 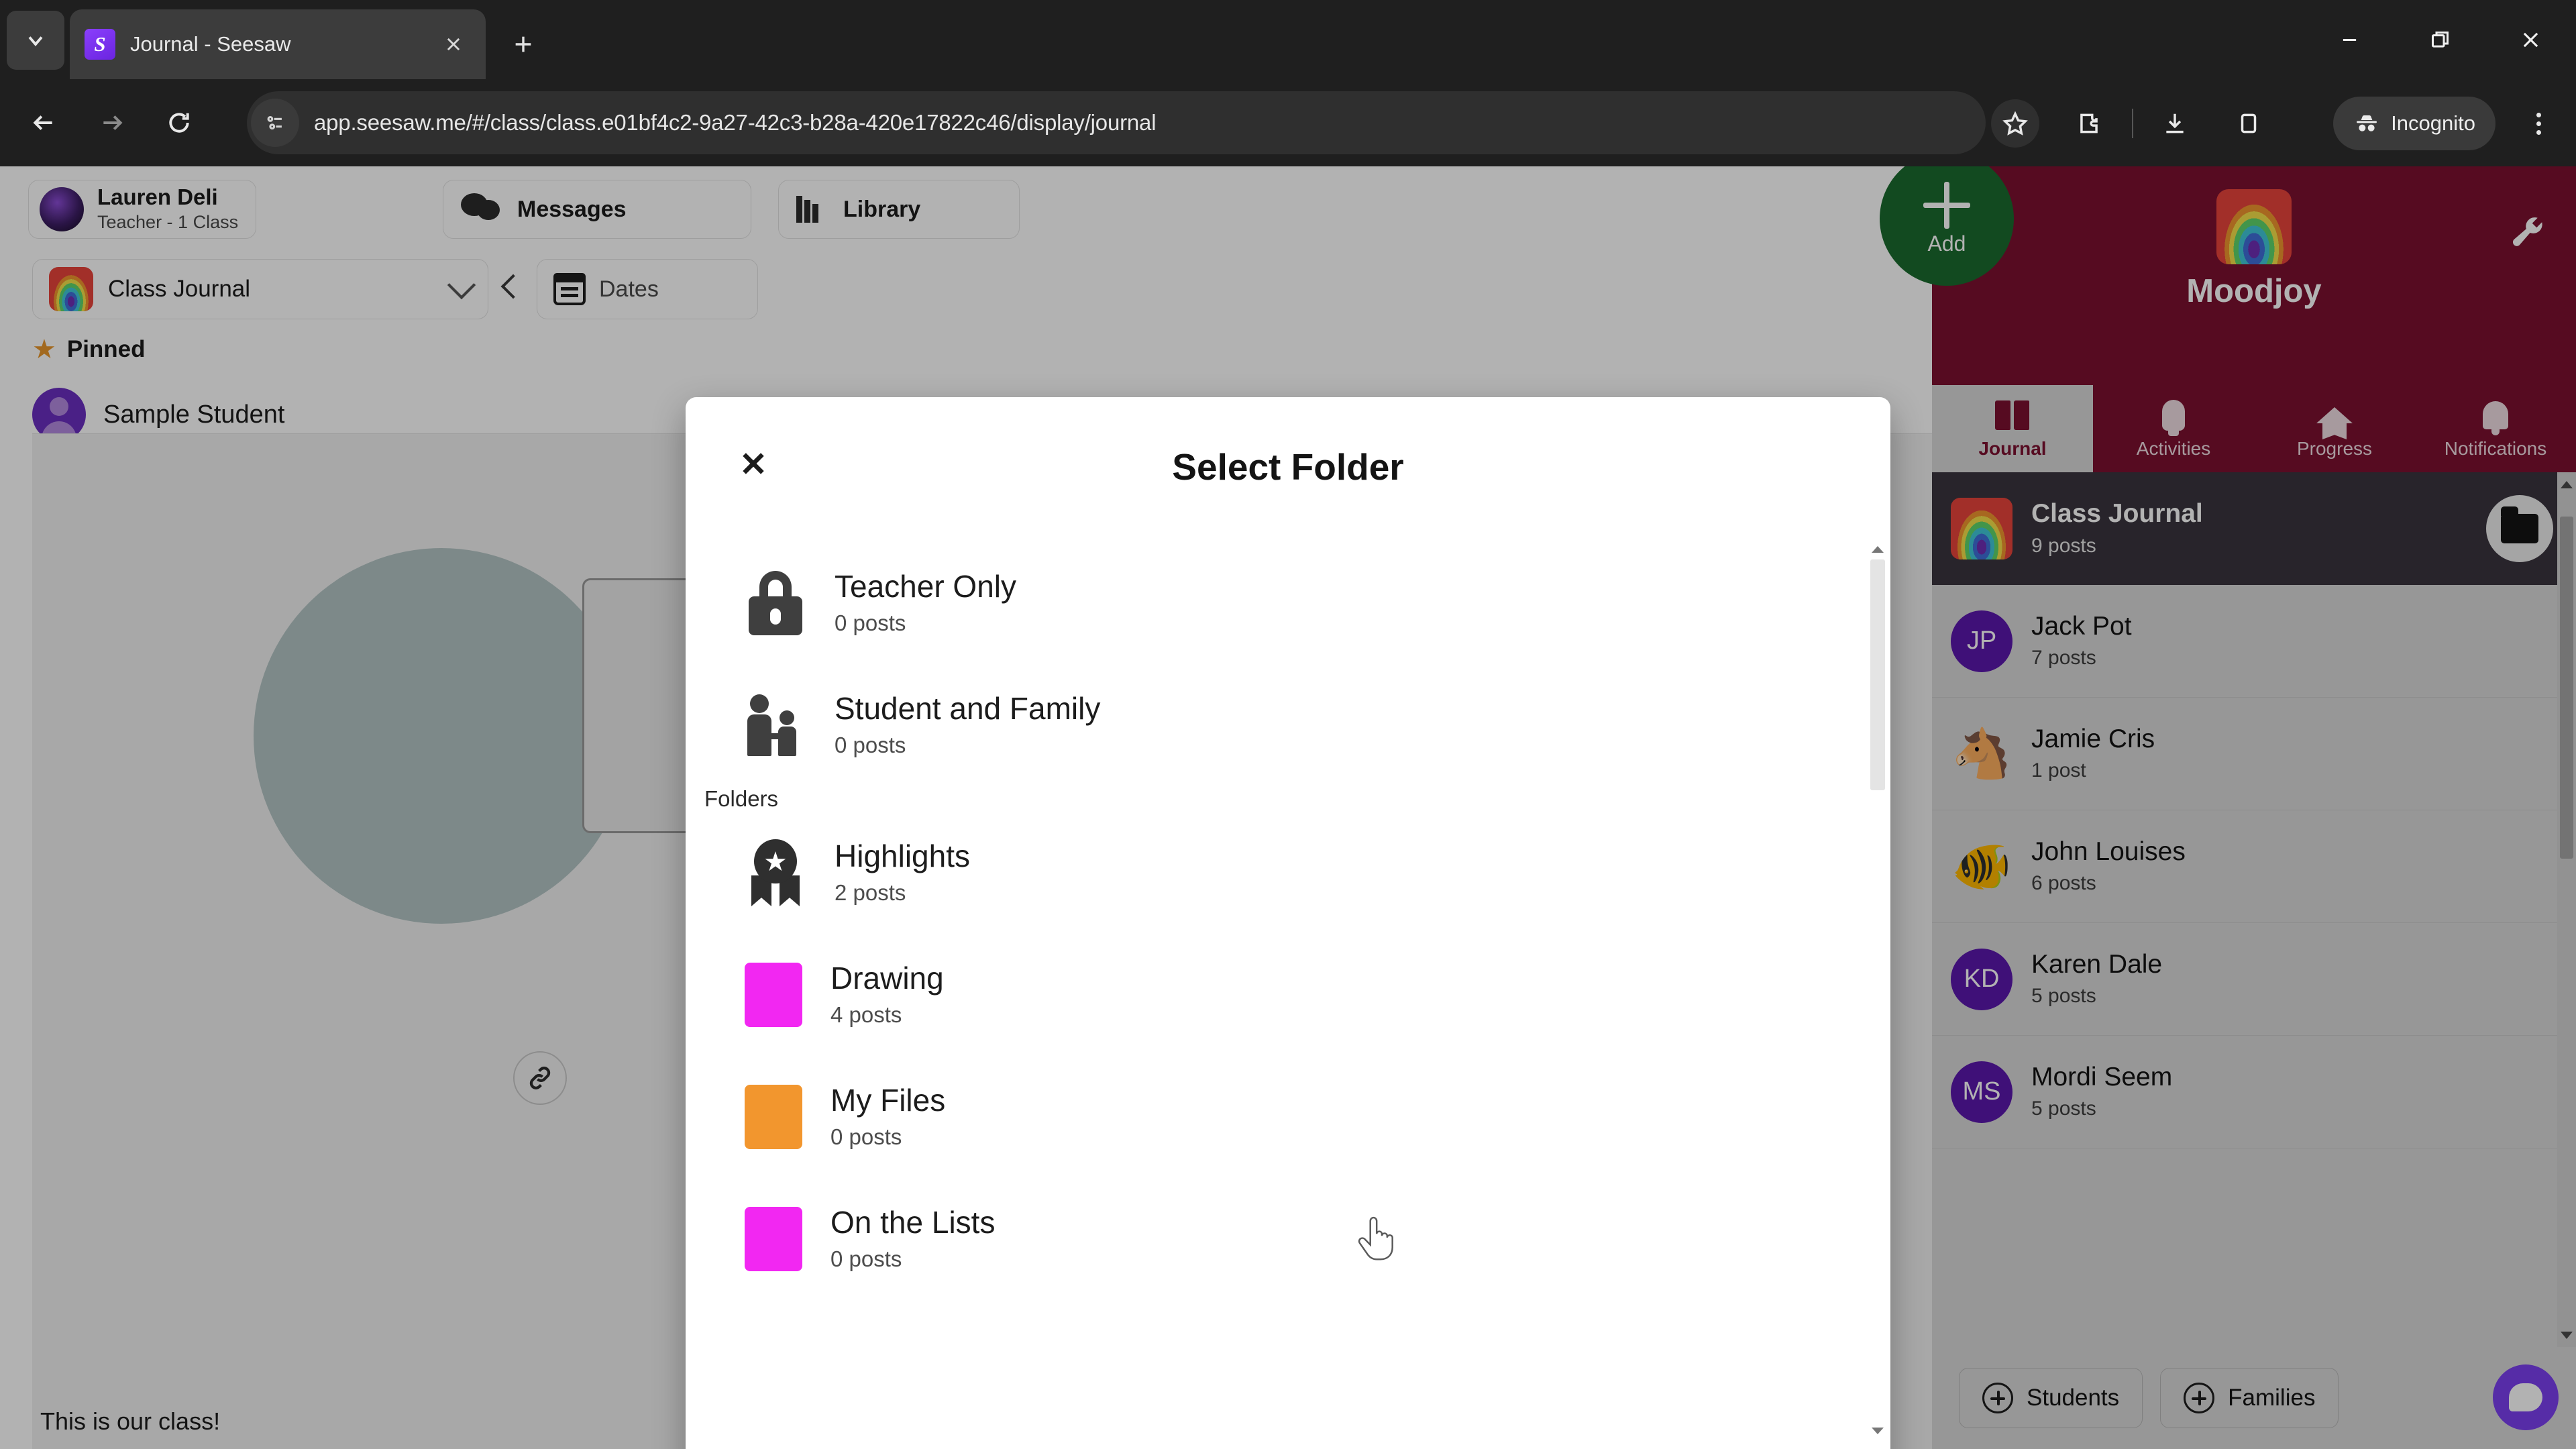 I want to click on window-controls, so click(x=2440, y=39).